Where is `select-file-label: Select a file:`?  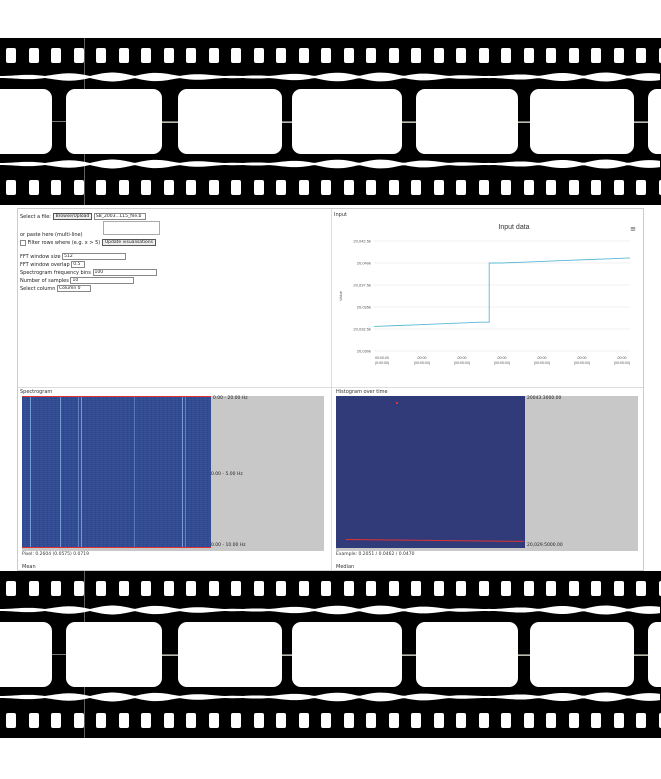
select-file-label: Select a file: is located at coordinates (35, 217).